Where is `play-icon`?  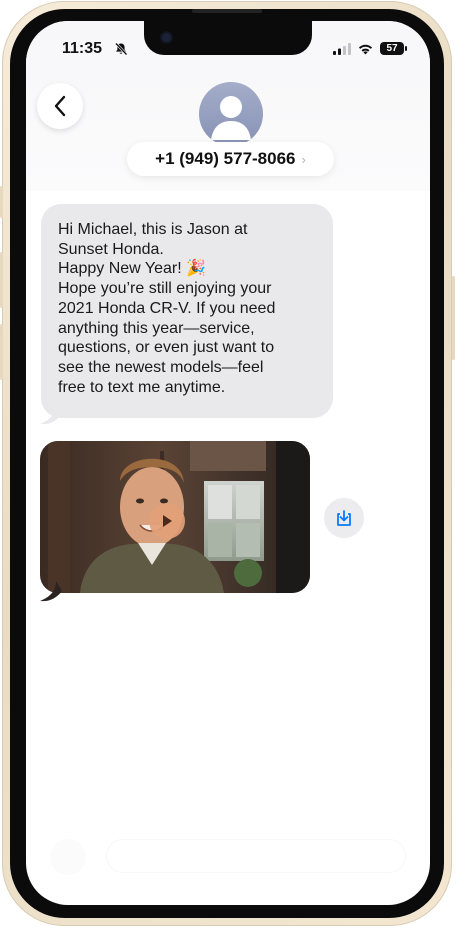
play-icon is located at coordinates (167, 521).